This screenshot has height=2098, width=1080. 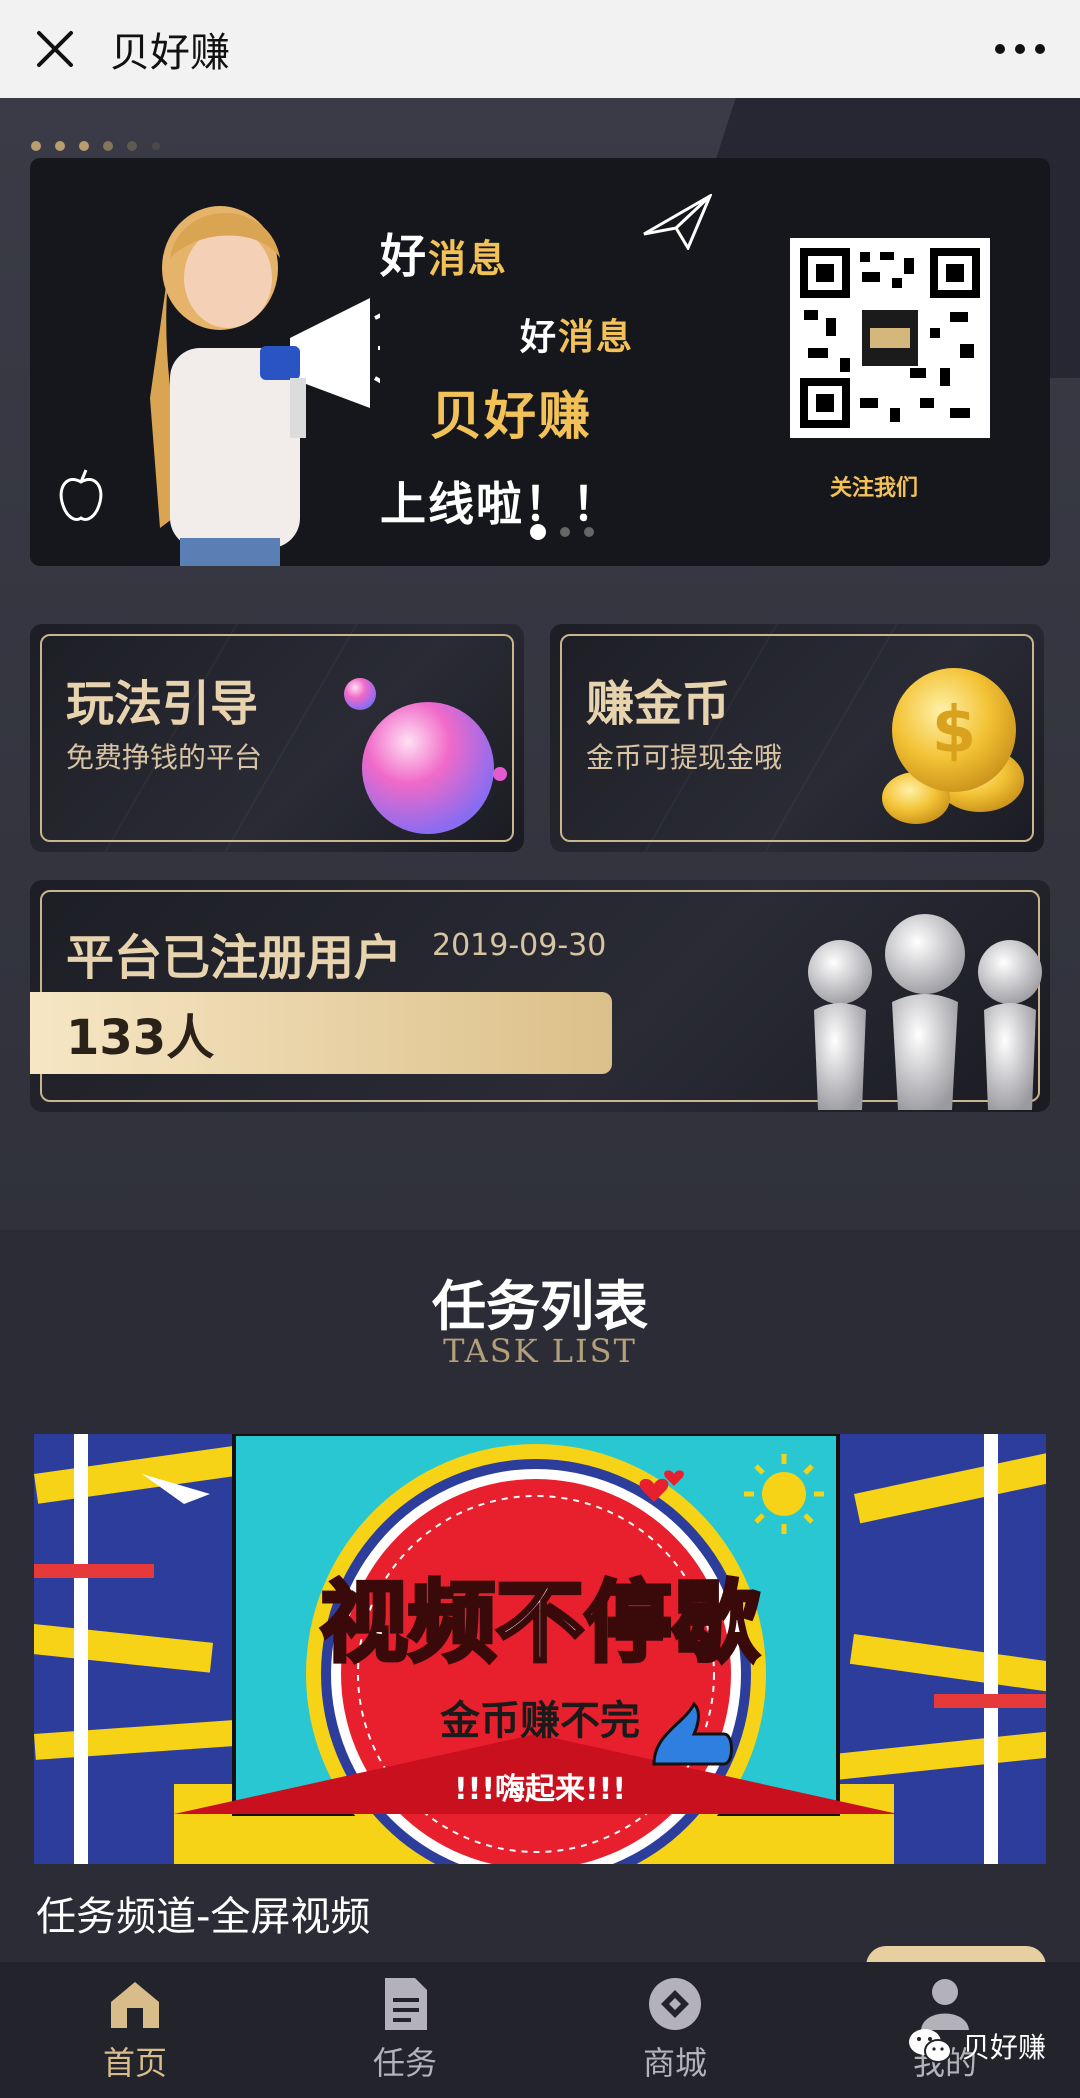 I want to click on wechat-watermark: 贝好赚, so click(x=977, y=2046).